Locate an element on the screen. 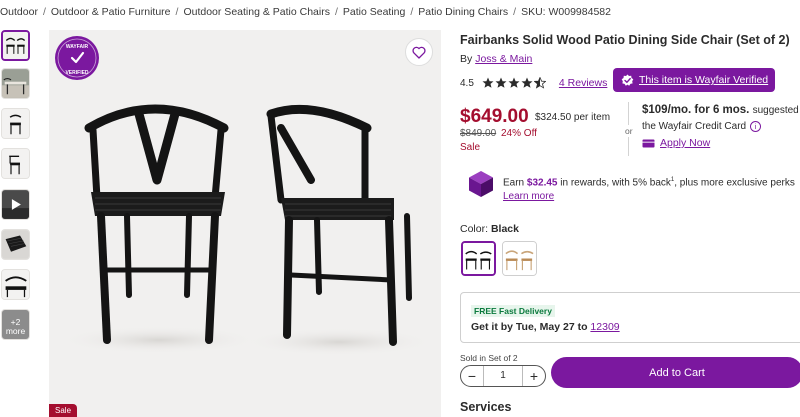  chair-side-thumbnail is located at coordinates (15, 163).